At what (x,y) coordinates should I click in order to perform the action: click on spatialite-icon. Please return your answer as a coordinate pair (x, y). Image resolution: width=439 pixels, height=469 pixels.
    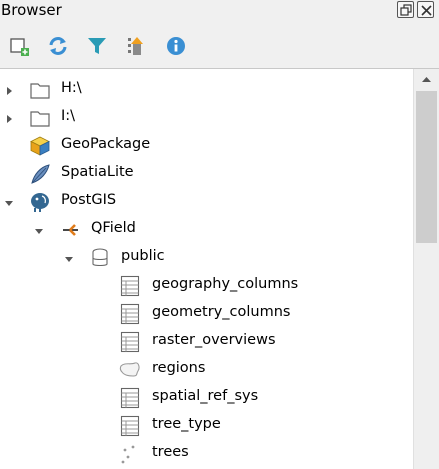
    Looking at the image, I should click on (40, 174).